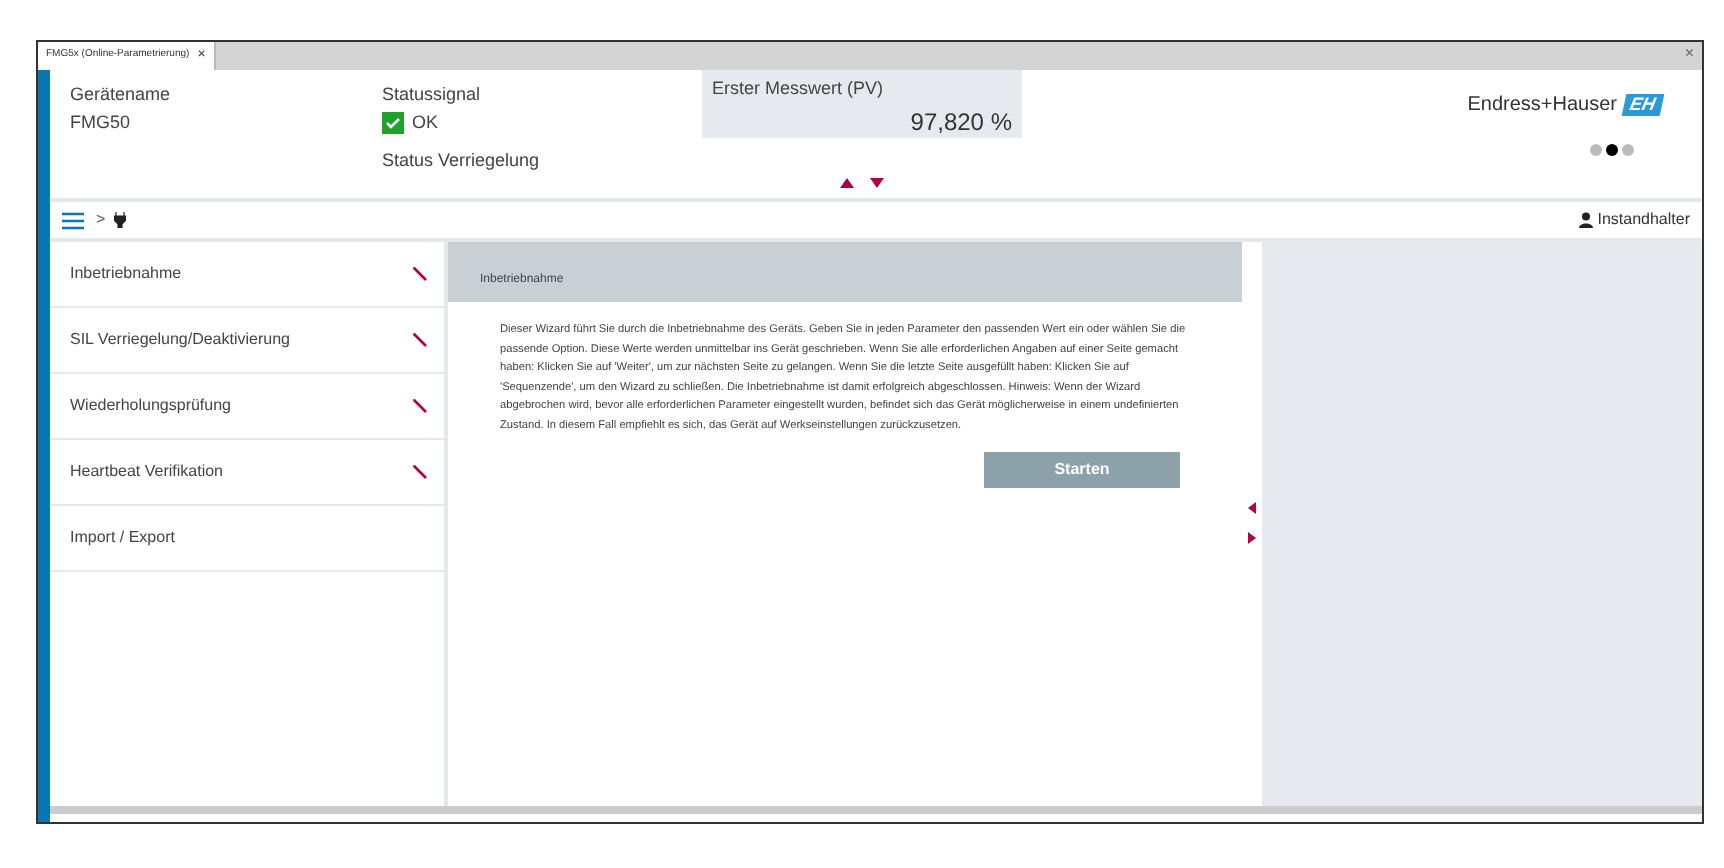 The width and height of the screenshot is (1724, 868). What do you see at coordinates (247, 407) in the screenshot?
I see `menu-item: Wiederholungsprüfung` at bounding box center [247, 407].